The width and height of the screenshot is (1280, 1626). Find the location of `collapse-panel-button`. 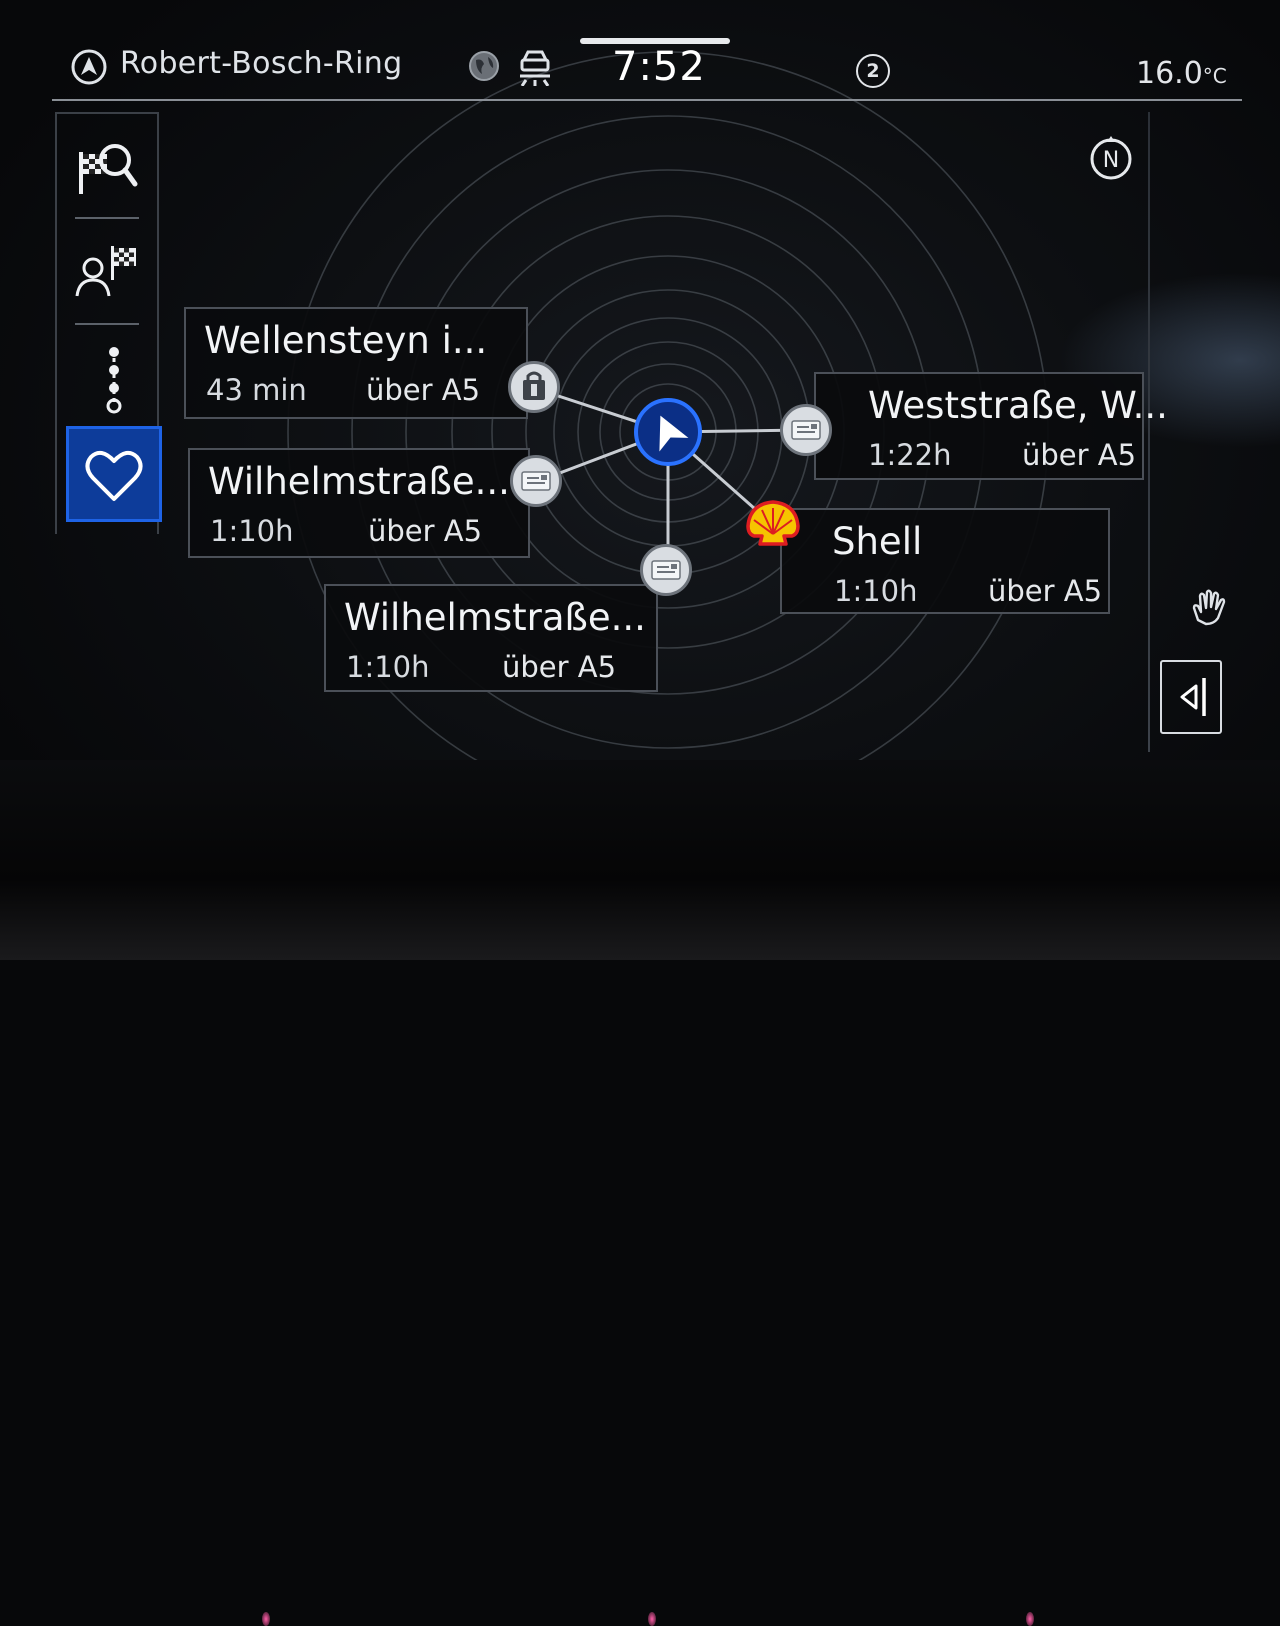

collapse-panel-button is located at coordinates (1191, 697).